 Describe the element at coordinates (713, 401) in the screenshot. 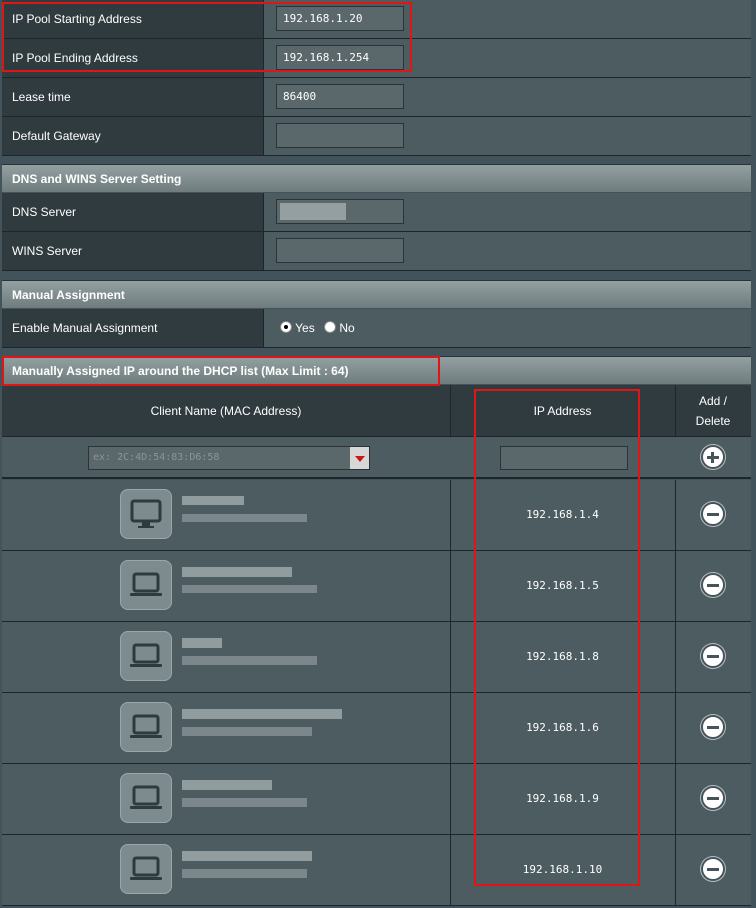

I see `column-add-label: Add /` at that location.